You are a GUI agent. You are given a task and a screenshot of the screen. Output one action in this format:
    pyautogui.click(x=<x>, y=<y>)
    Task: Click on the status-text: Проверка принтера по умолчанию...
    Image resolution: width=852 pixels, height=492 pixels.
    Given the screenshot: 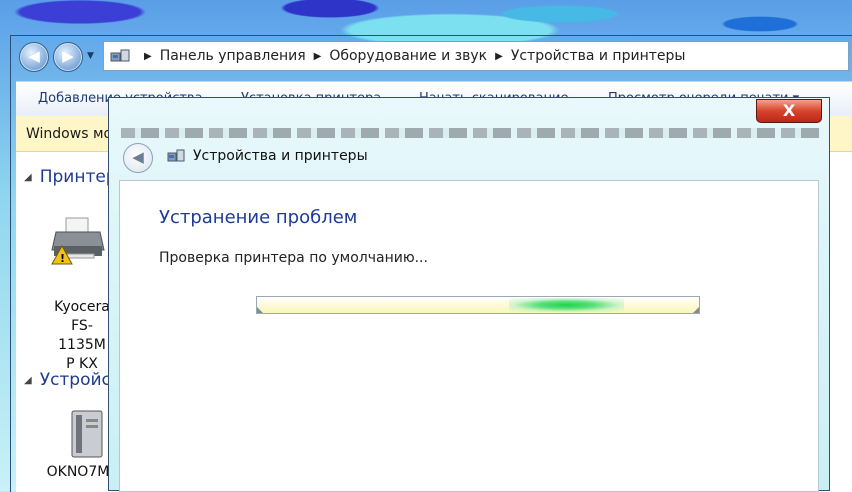 What is the action you would take?
    pyautogui.click(x=293, y=258)
    